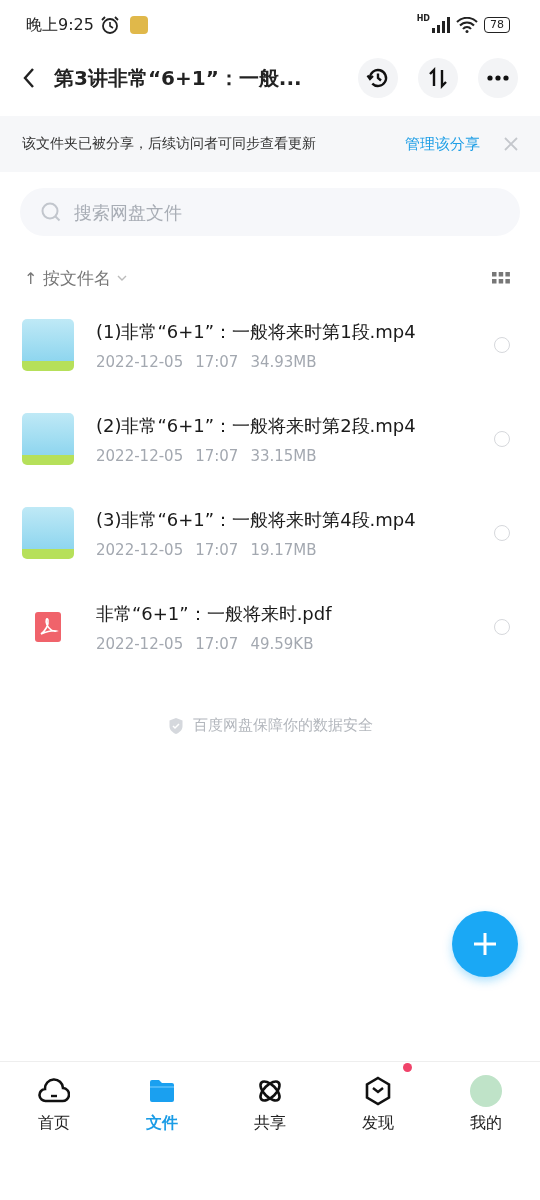  What do you see at coordinates (138, 25) in the screenshot?
I see `app-notification-icon` at bounding box center [138, 25].